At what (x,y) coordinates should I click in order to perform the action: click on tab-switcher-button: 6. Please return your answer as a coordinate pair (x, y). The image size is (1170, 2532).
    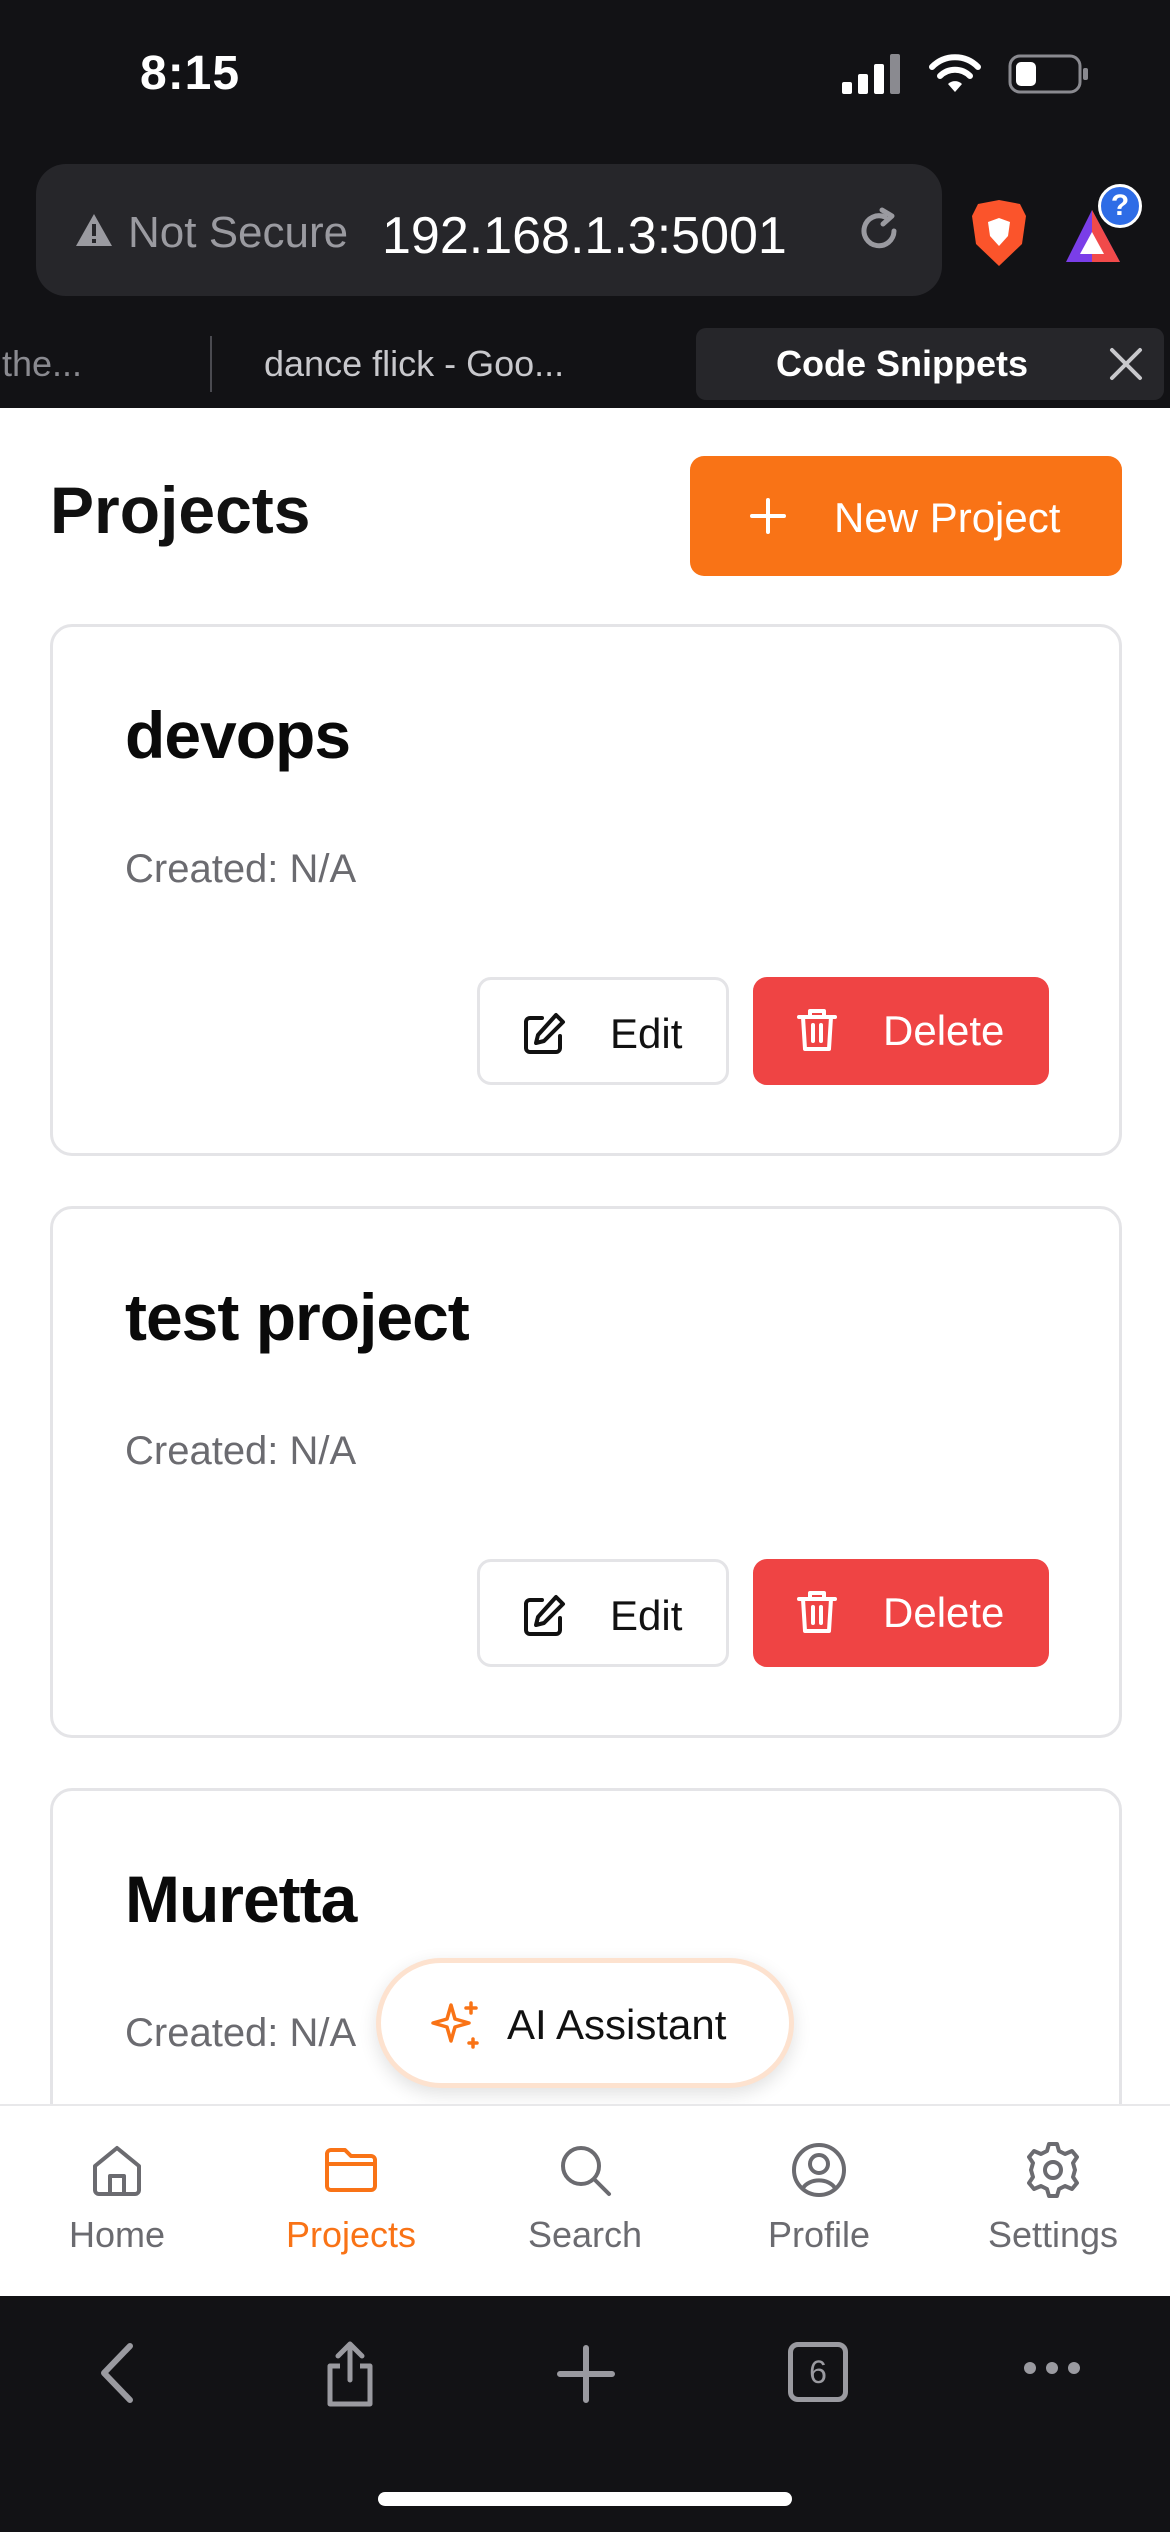
    Looking at the image, I should click on (818, 2372).